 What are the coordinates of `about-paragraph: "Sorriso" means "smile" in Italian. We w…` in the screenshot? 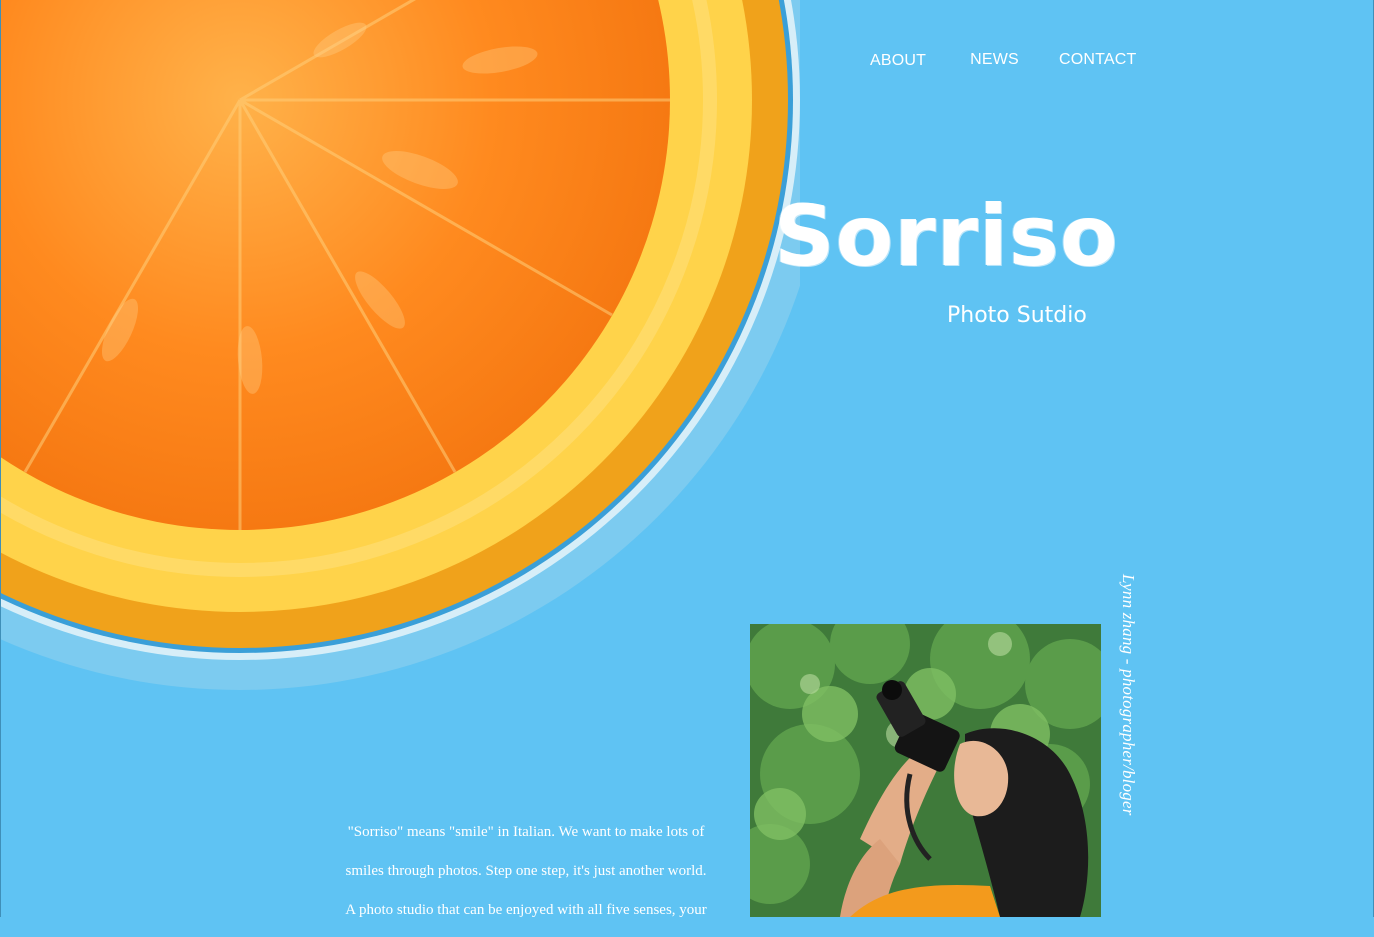 It's located at (526, 878).